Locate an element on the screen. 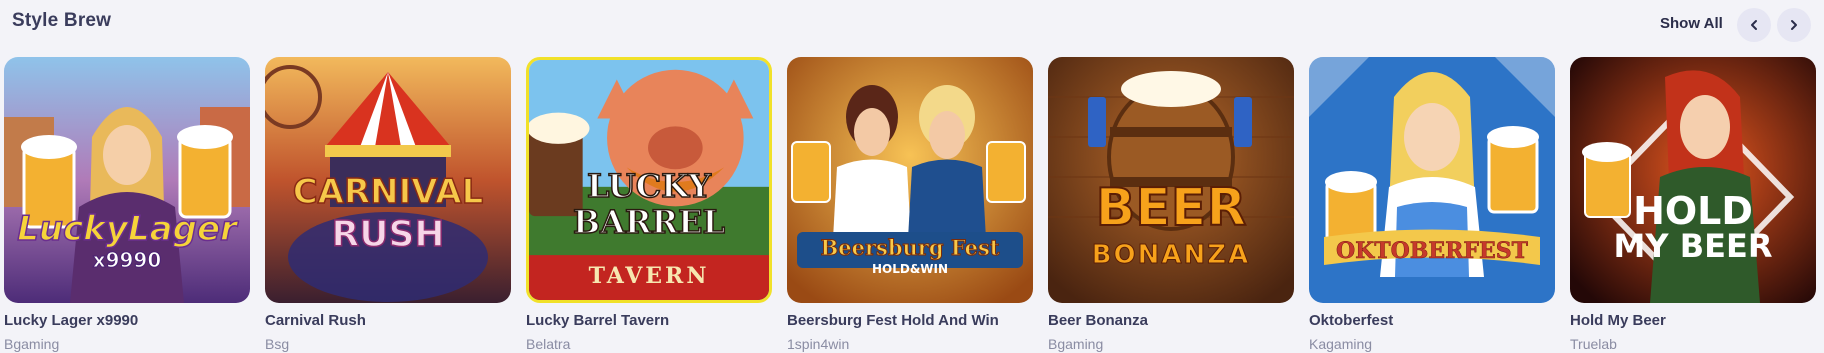 This screenshot has height=353, width=1824. game-title: Lucky Barrel Tavern is located at coordinates (649, 320).